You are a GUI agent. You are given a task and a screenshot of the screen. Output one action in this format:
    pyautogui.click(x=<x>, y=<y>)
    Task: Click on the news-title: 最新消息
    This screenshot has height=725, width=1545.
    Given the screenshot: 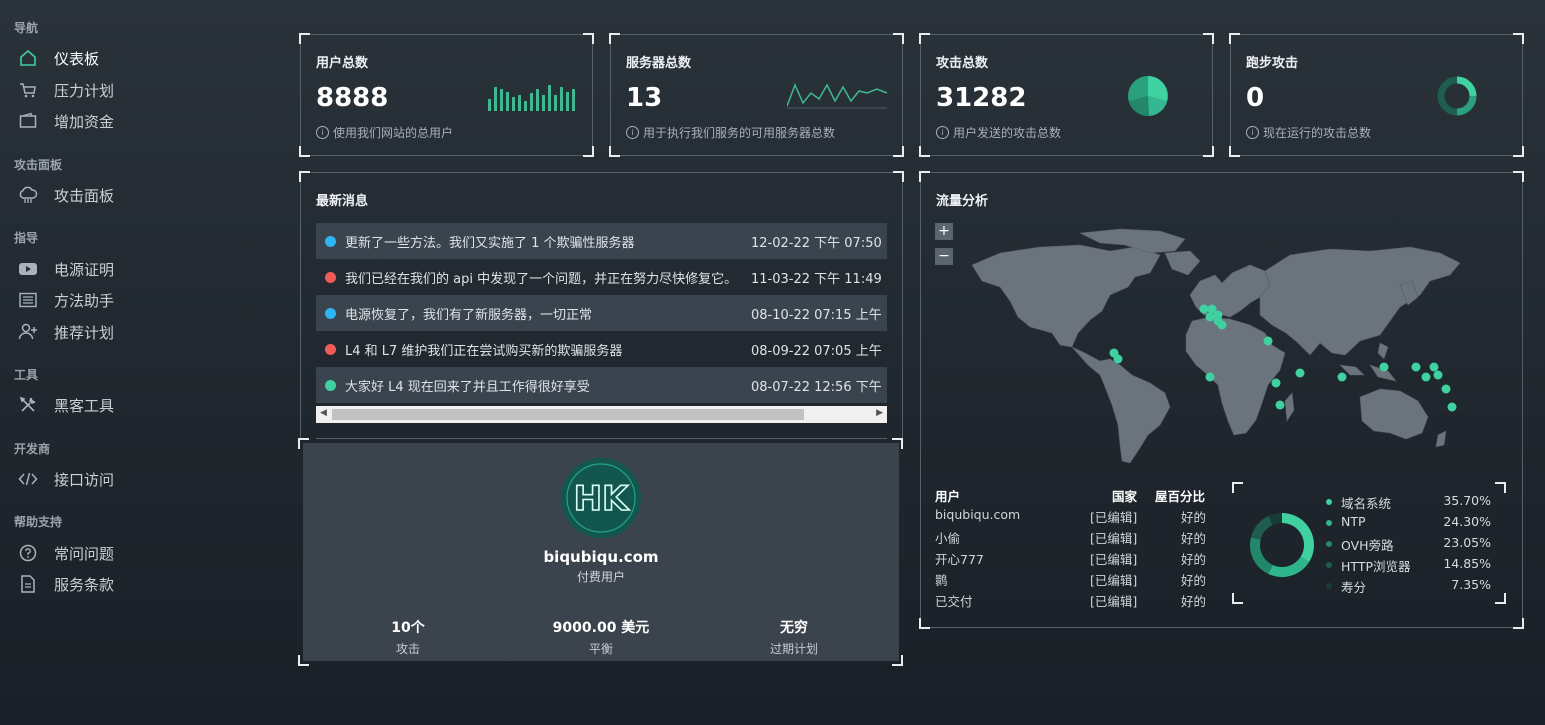 What is the action you would take?
    pyautogui.click(x=342, y=201)
    